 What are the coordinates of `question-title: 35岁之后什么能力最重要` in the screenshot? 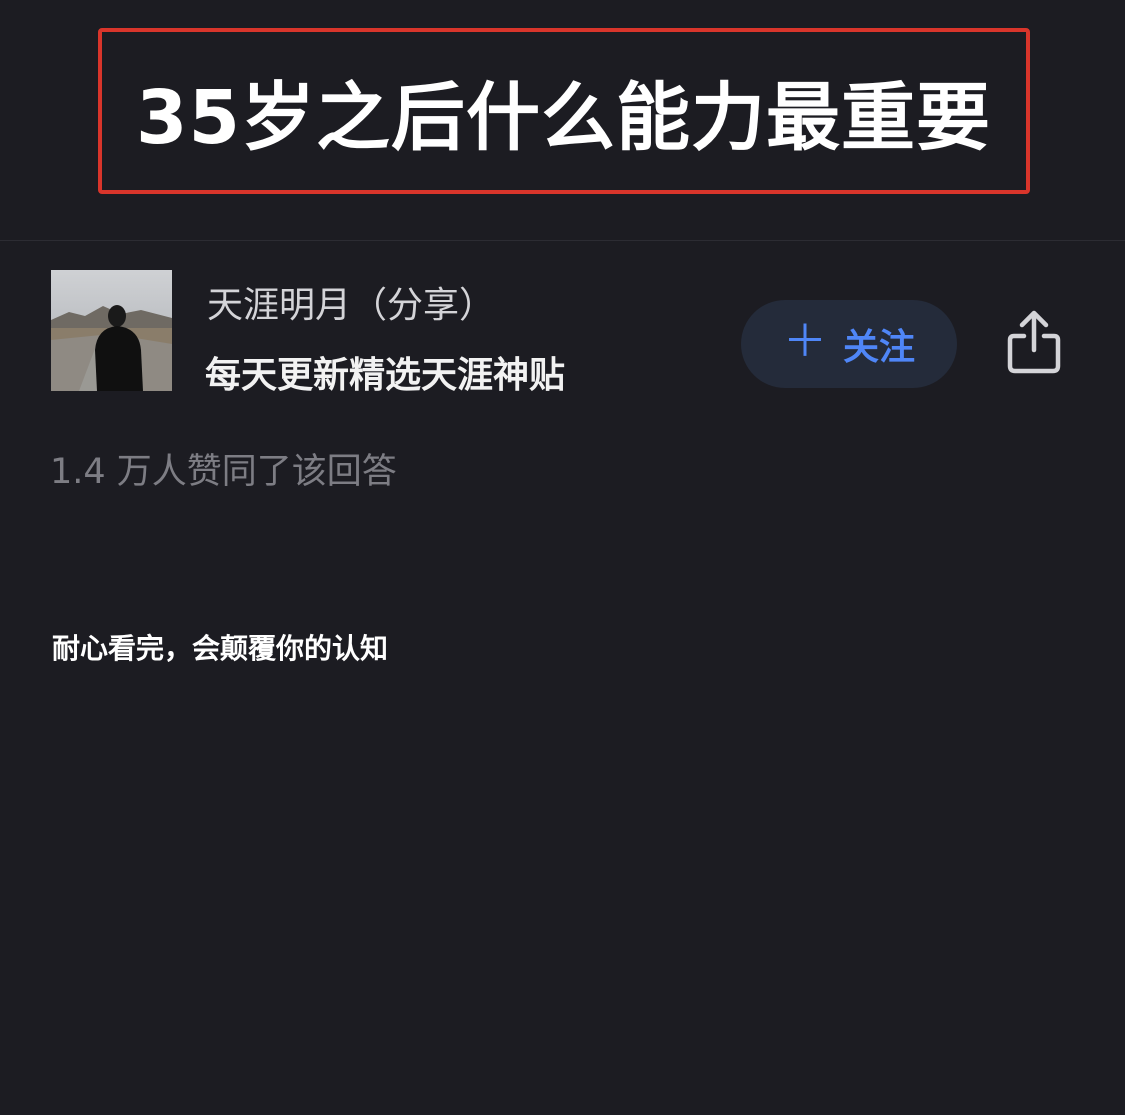 It's located at (563, 117).